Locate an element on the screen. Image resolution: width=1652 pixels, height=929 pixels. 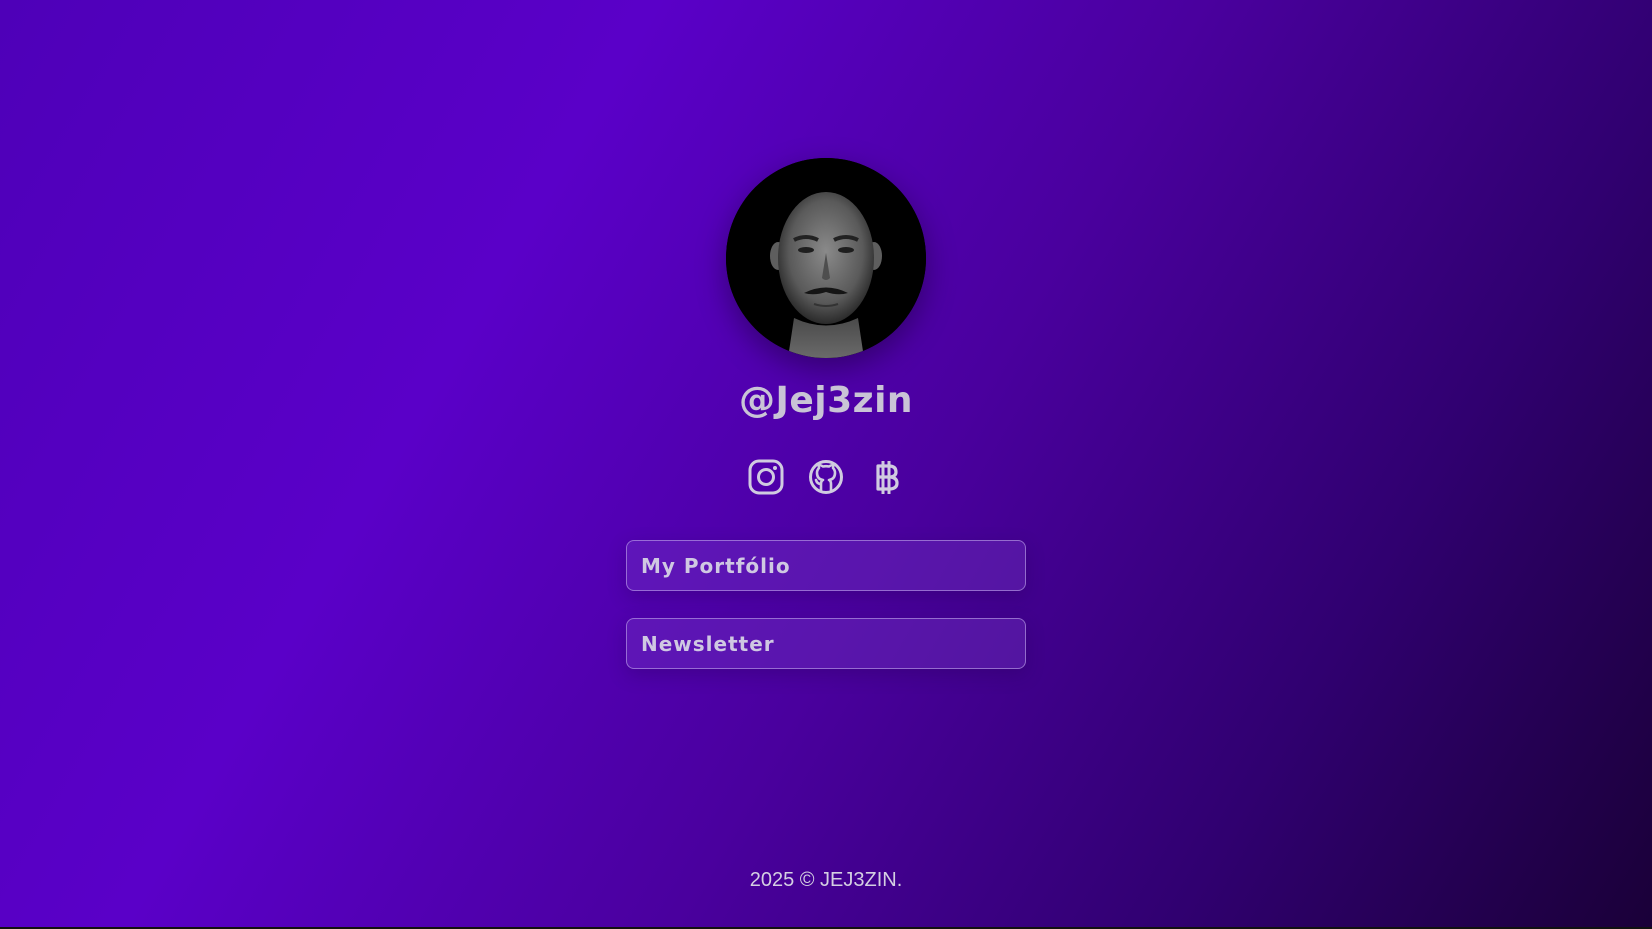
footer-copyright: 2025 © JEJ3ZIN. is located at coordinates (826, 880).